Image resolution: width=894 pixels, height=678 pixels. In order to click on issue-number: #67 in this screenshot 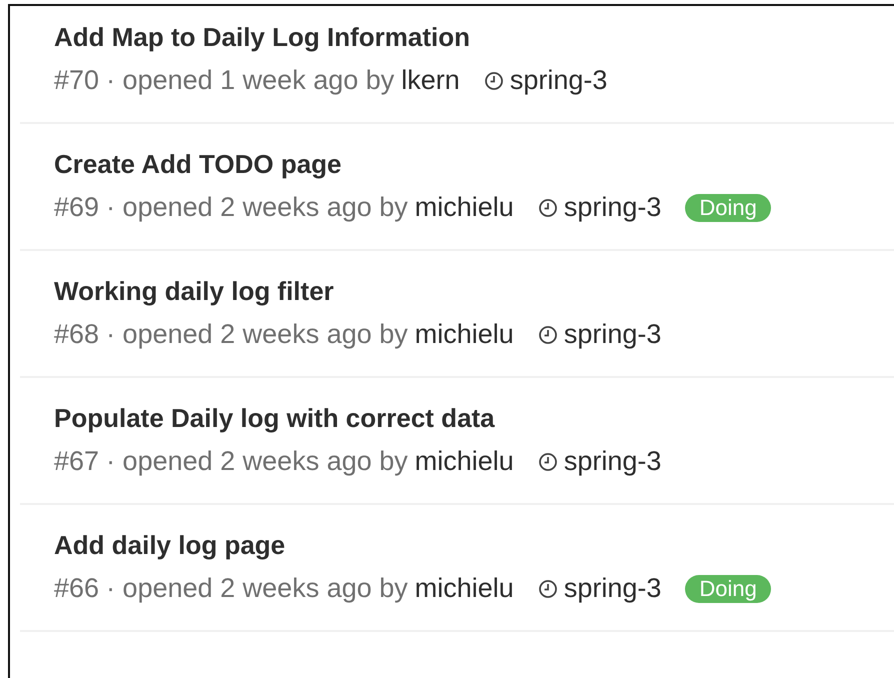, I will do `click(77, 461)`.